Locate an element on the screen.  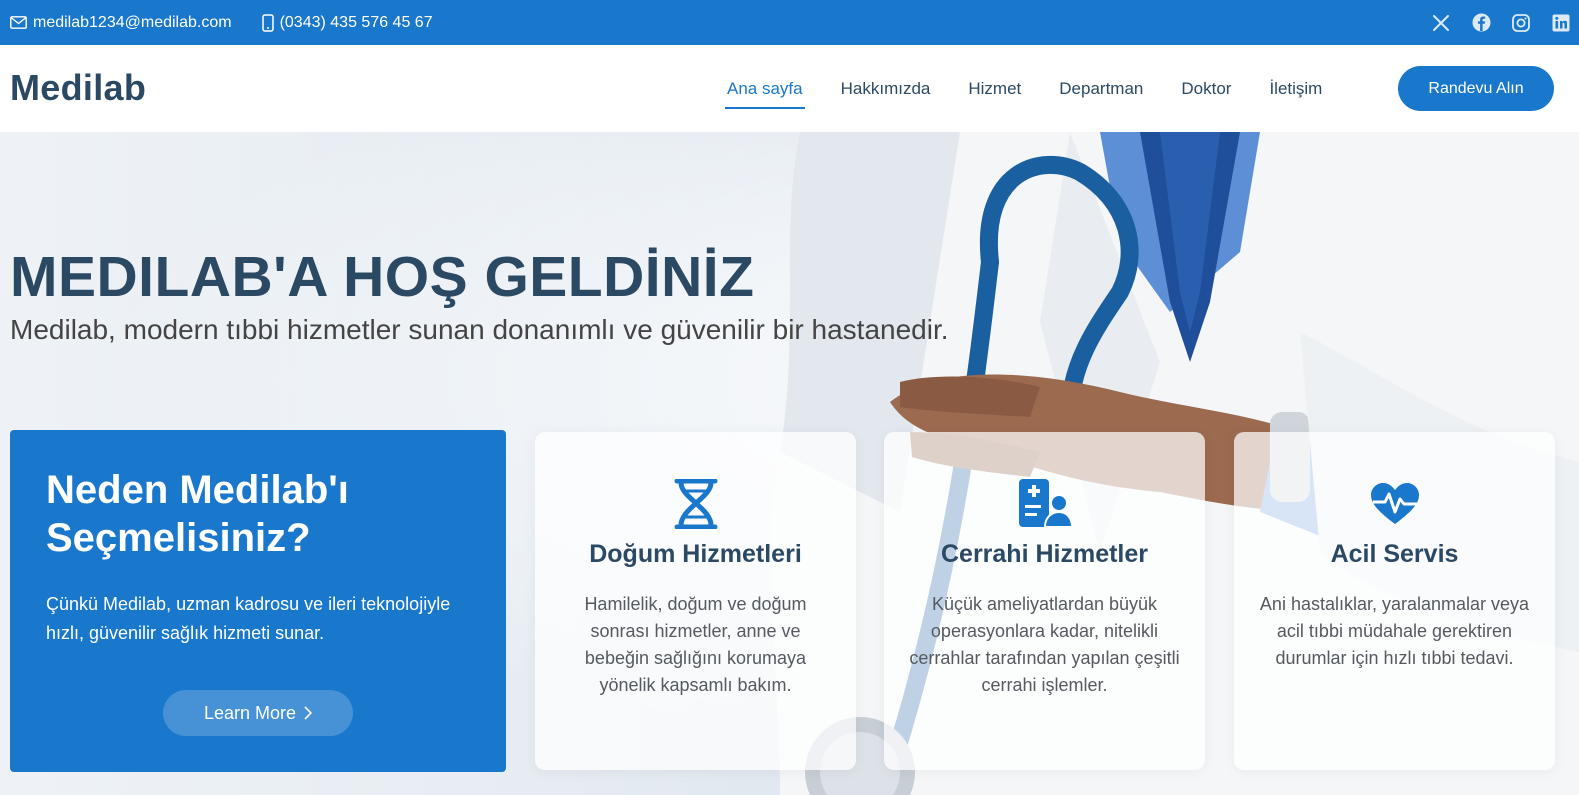
learn-more-label: Learn More is located at coordinates (250, 712).